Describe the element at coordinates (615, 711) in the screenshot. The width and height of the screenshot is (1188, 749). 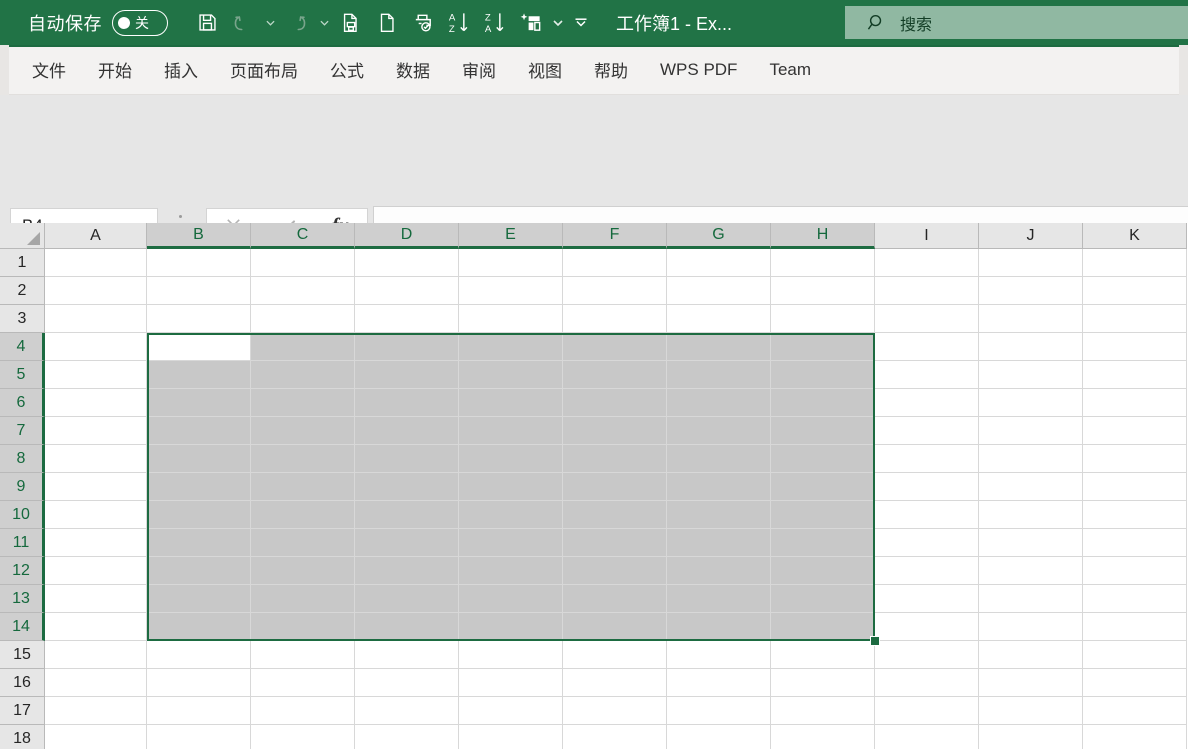
I see `cell-F17` at that location.